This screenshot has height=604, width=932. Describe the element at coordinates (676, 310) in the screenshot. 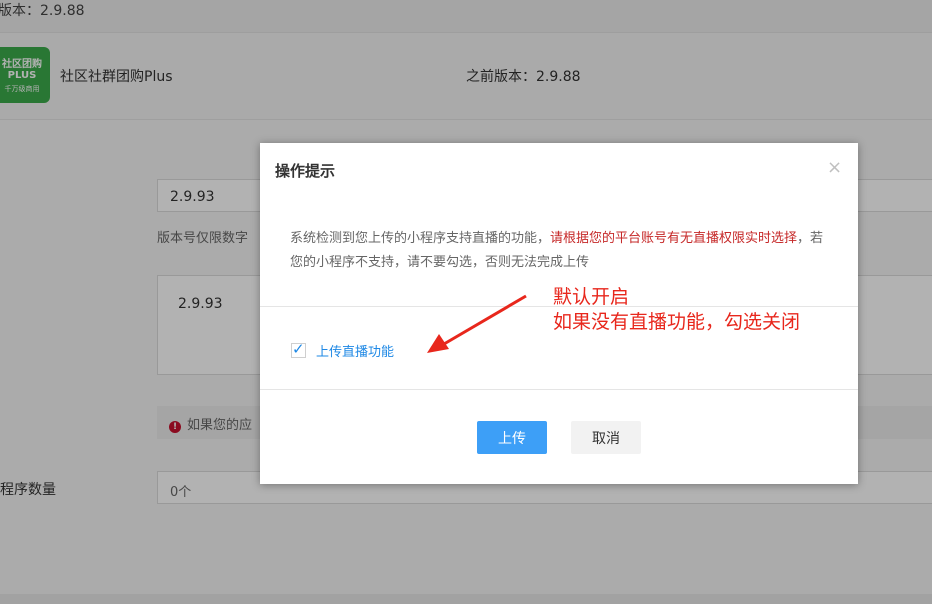

I see `annotation-text: 默认开启 如果没有直播功能，勾选关闭` at that location.